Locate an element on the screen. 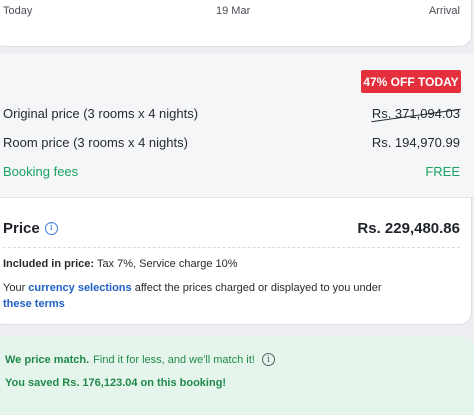  booking-timeline: Today 19 Mar Arrival is located at coordinates (237, 12).